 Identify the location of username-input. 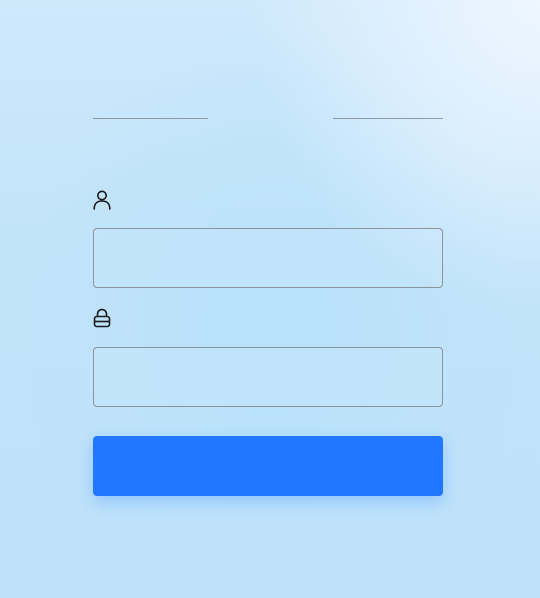
(268, 258).